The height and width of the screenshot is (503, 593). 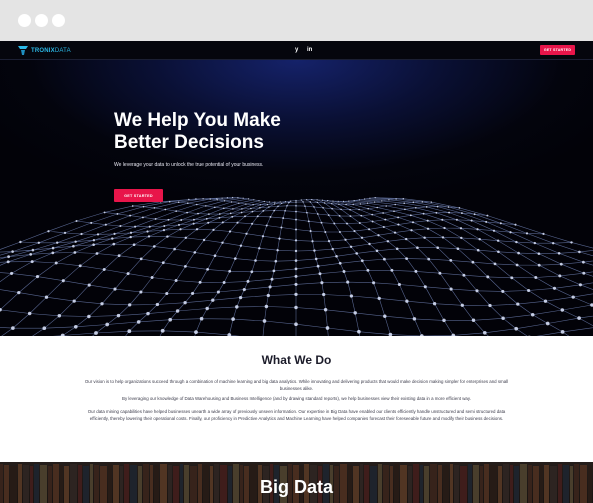 I want to click on big-data-section: Big Data, so click(x=296, y=482).